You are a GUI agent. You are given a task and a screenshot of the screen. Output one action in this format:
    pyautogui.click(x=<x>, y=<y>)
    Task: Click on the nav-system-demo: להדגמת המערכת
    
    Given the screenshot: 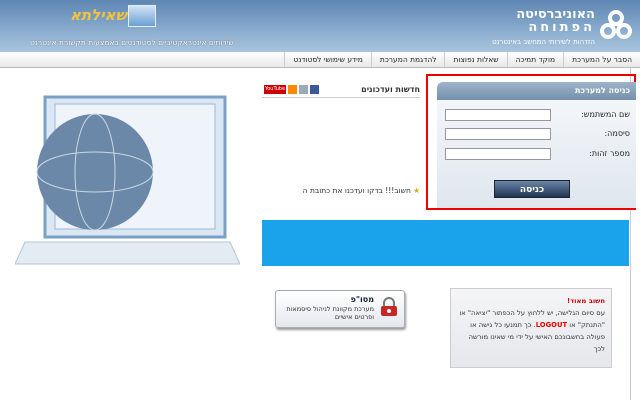 What is the action you would take?
    pyautogui.click(x=407, y=59)
    